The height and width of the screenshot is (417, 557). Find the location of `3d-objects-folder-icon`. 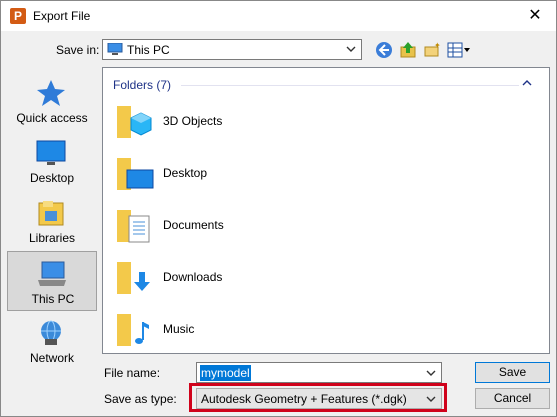

3d-objects-folder-icon is located at coordinates (134, 122).